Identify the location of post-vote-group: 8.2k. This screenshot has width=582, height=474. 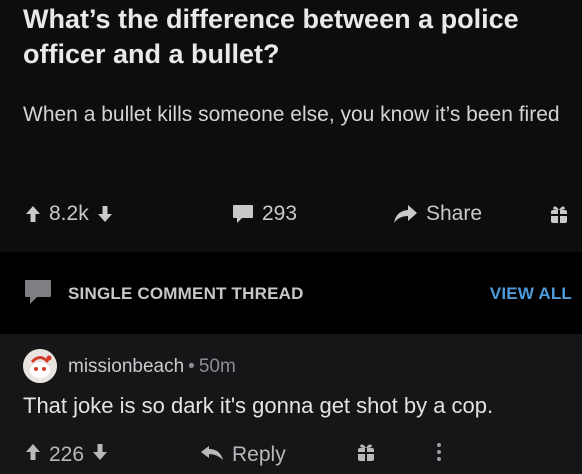
(69, 214).